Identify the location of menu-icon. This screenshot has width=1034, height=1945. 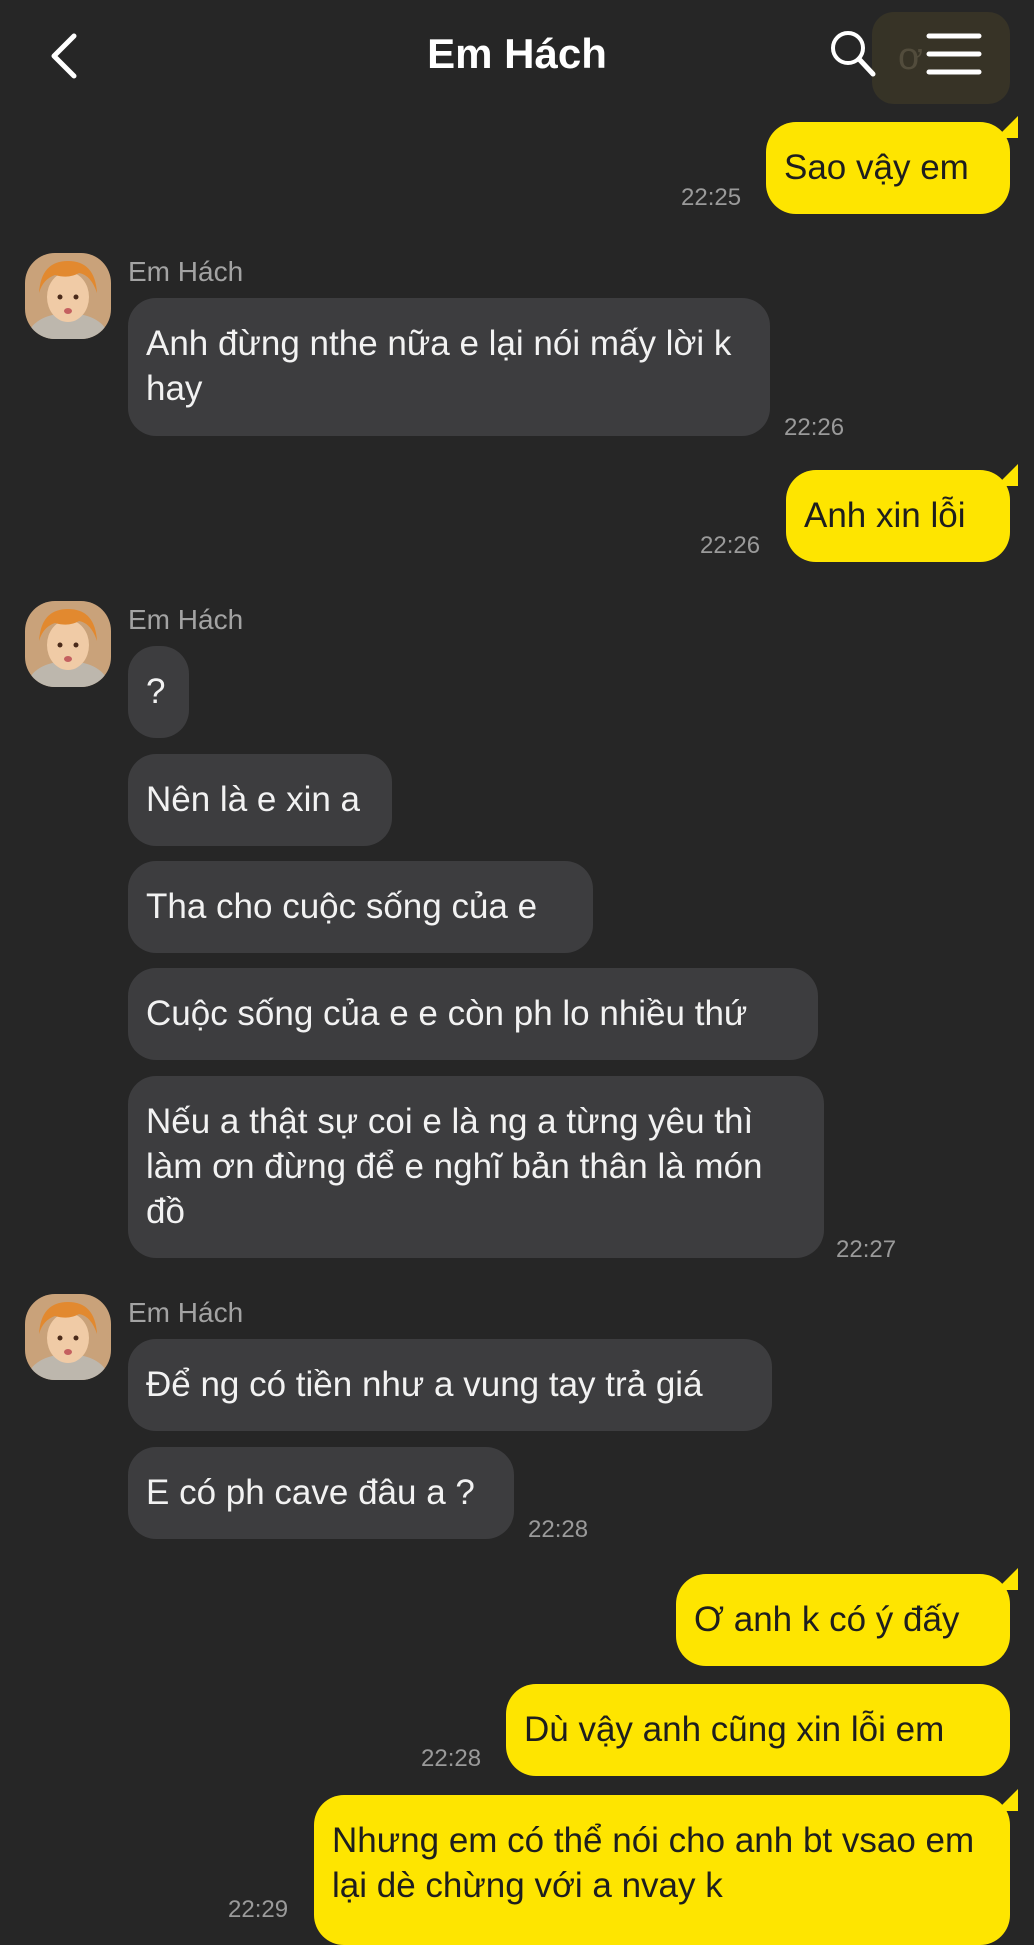
(954, 54).